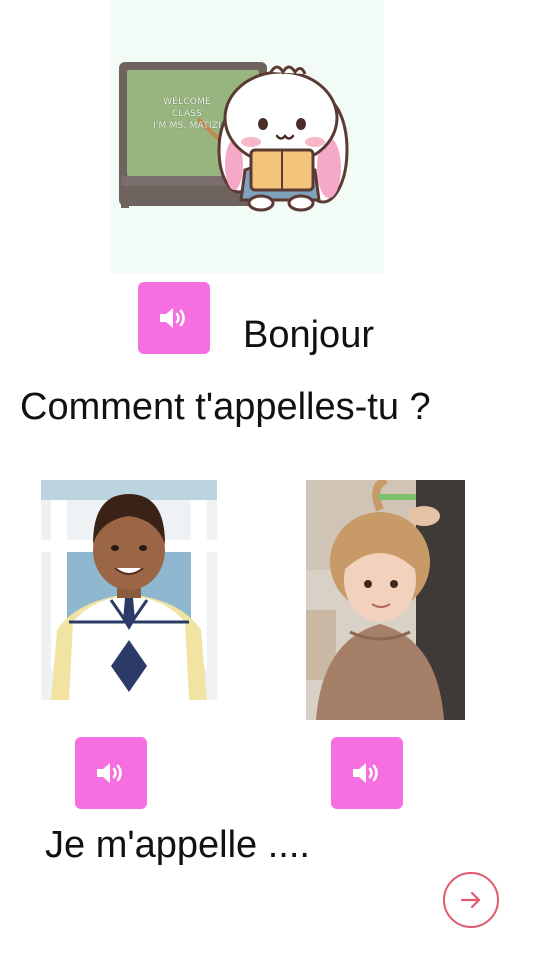 This screenshot has width=540, height=960. What do you see at coordinates (129, 590) in the screenshot?
I see `boy-photo` at bounding box center [129, 590].